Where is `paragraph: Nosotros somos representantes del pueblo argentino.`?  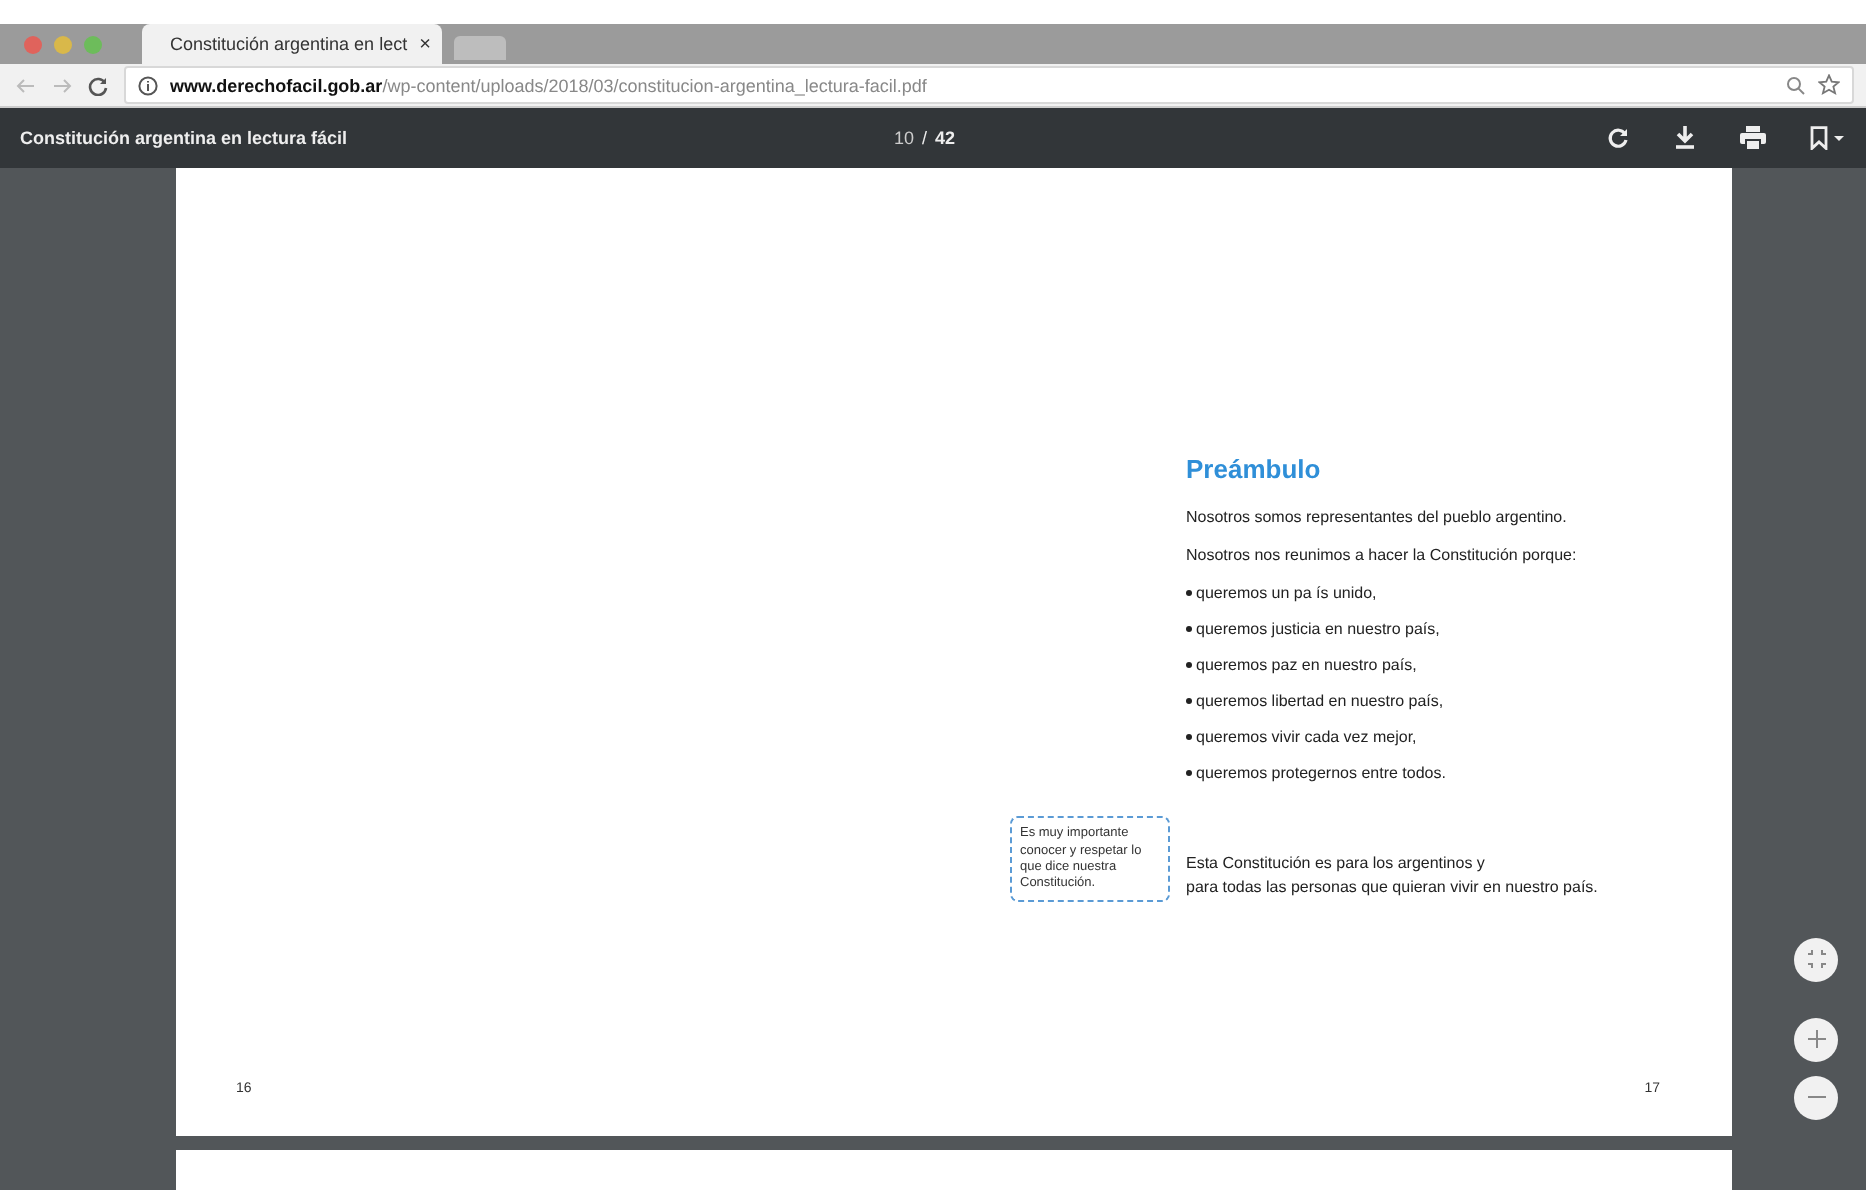 paragraph: Nosotros somos representantes del pueblo argentino. is located at coordinates (1377, 516).